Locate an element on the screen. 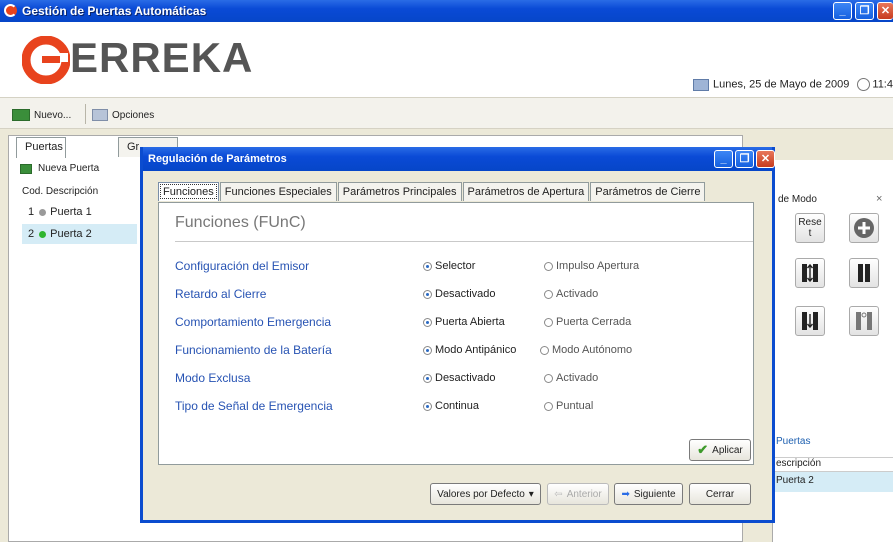 This screenshot has height=542, width=893. radio-option: Selector is located at coordinates (449, 266).